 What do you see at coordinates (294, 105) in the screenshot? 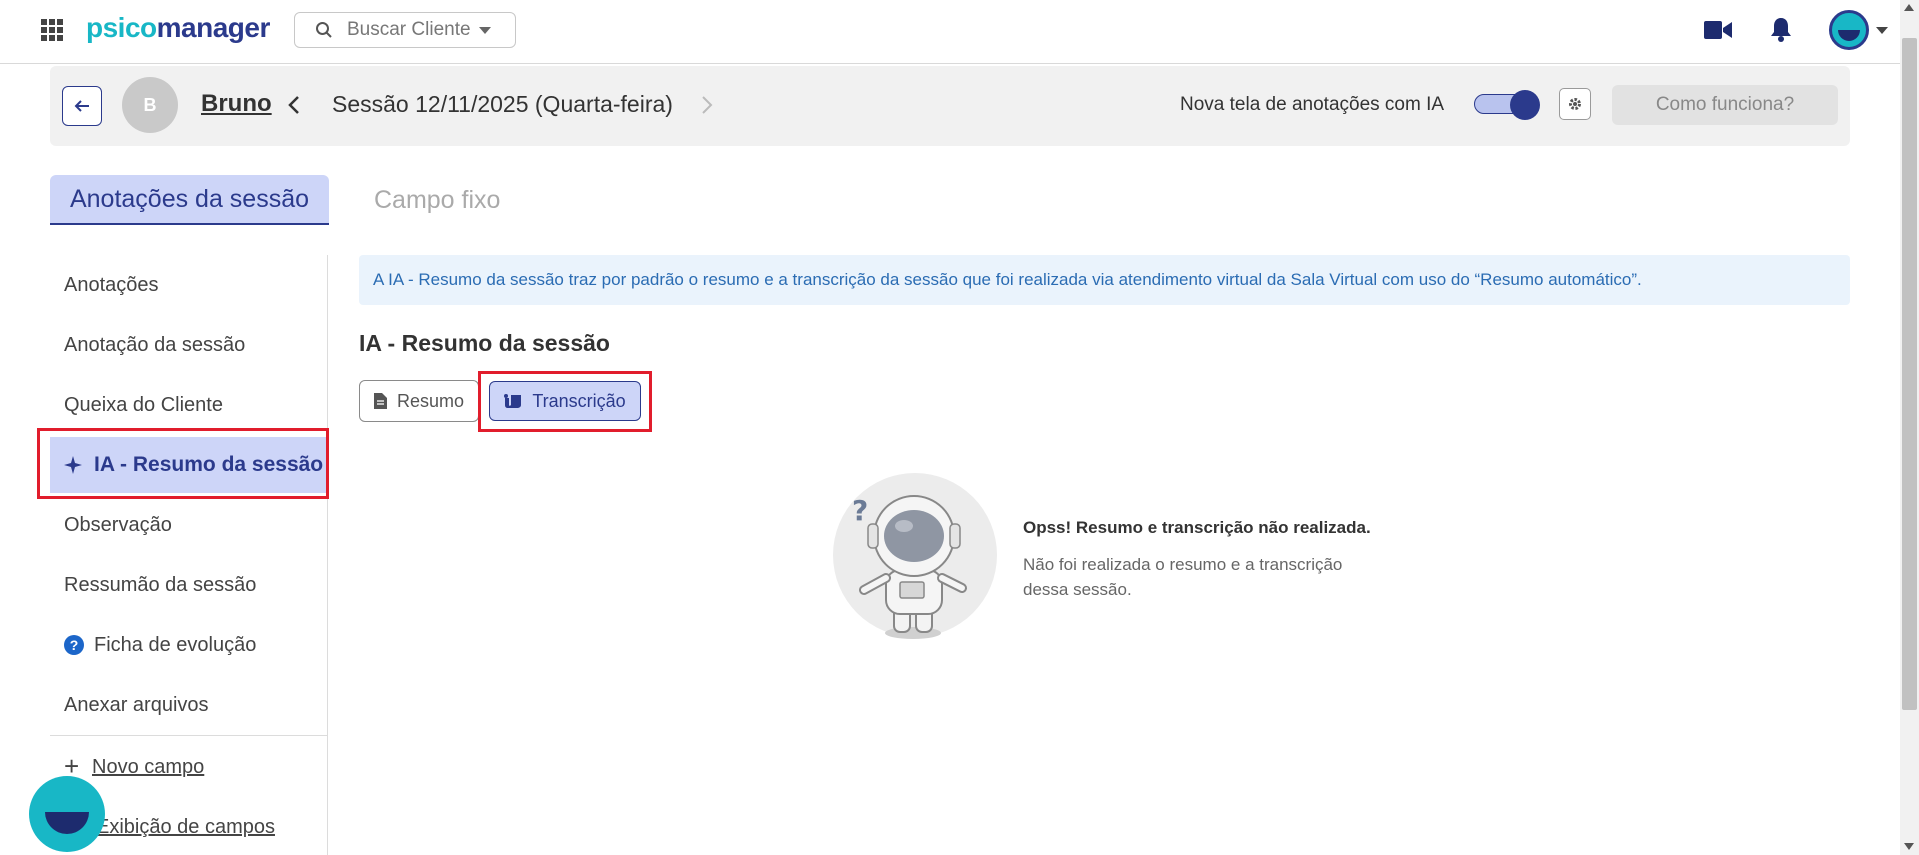
I see `previous-session-chevron-icon` at bounding box center [294, 105].